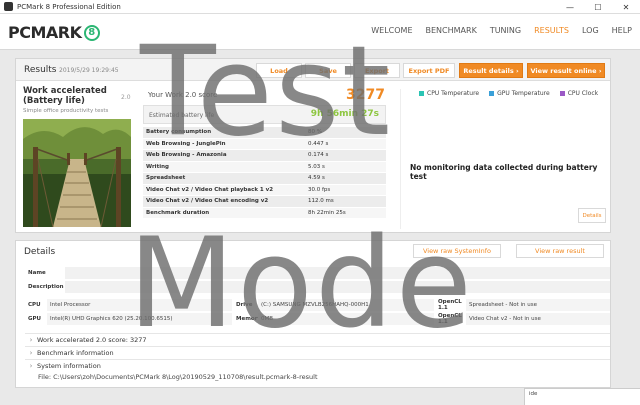  What do you see at coordinates (40, 70) in the screenshot?
I see `results-title: Results` at bounding box center [40, 70].